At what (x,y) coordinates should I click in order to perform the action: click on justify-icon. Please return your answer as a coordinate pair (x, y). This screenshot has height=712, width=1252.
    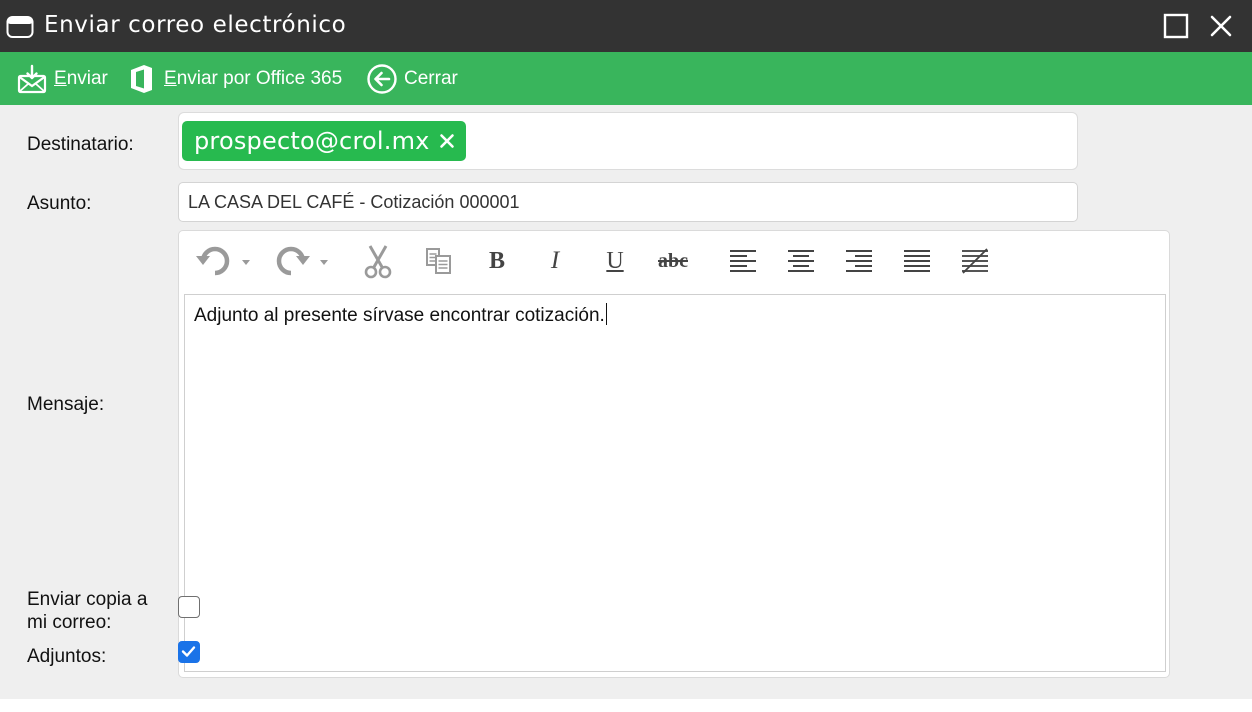
    Looking at the image, I should click on (917, 261).